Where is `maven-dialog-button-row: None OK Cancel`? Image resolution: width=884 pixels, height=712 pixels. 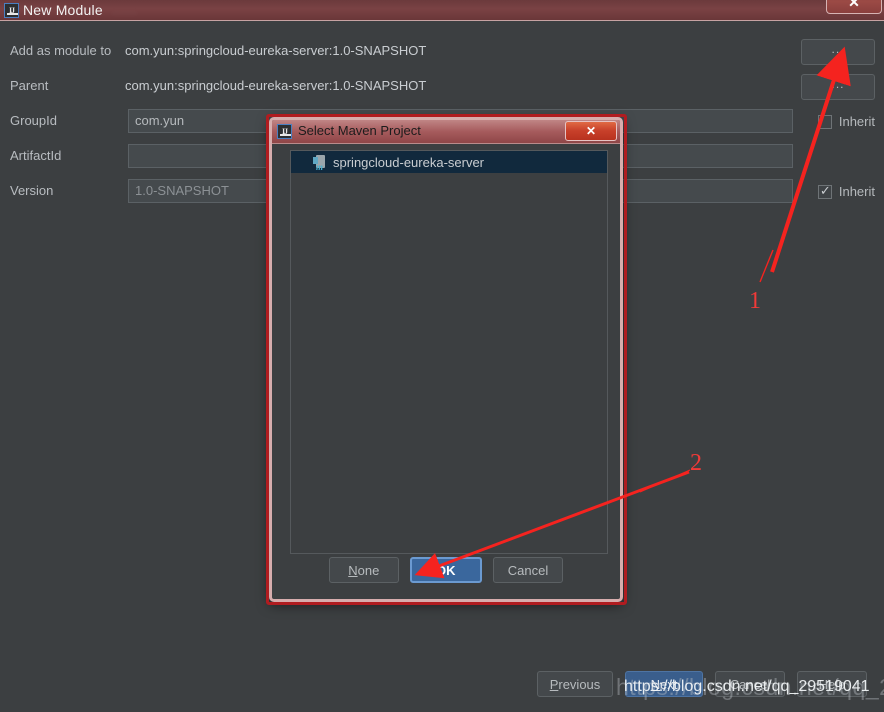 maven-dialog-button-row: None OK Cancel is located at coordinates (446, 570).